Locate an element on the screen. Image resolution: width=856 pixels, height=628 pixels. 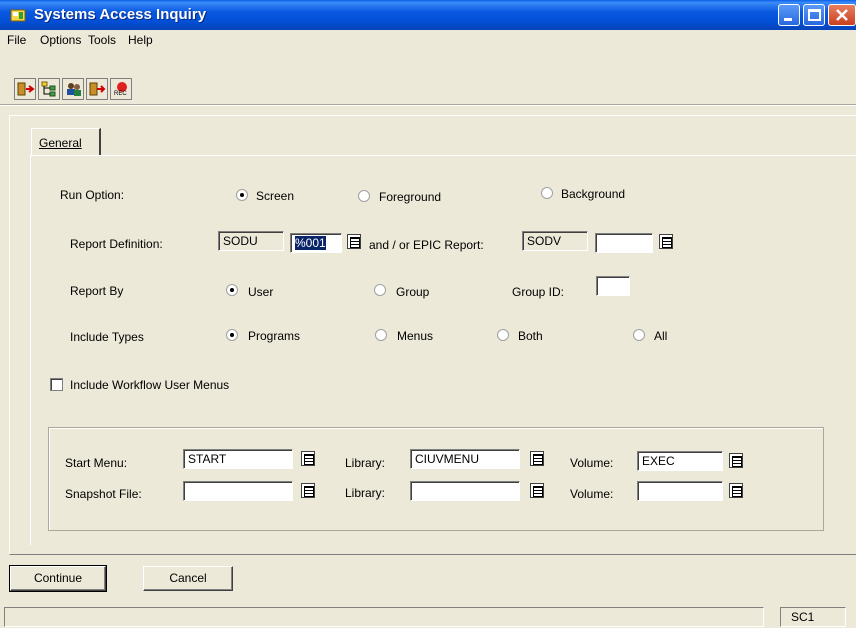
tree-view-button is located at coordinates (49, 89).